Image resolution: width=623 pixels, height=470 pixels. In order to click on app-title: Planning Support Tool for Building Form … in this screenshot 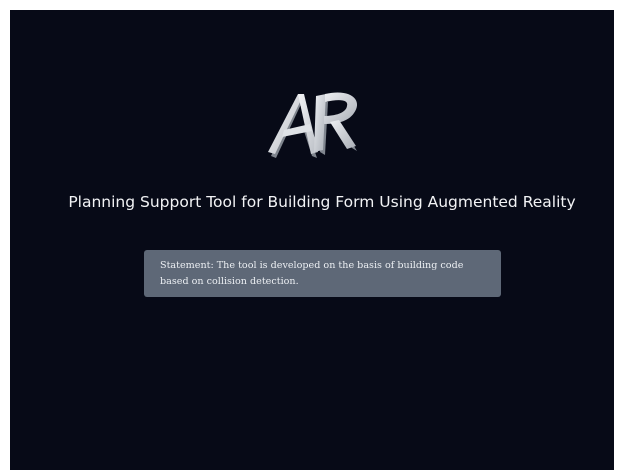, I will do `click(322, 202)`.